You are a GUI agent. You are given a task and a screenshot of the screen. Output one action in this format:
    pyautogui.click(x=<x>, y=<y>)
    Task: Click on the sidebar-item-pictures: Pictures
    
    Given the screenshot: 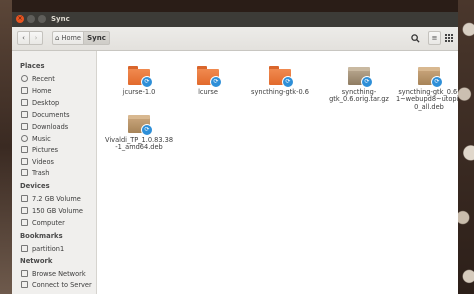 What is the action you would take?
    pyautogui.click(x=39, y=149)
    